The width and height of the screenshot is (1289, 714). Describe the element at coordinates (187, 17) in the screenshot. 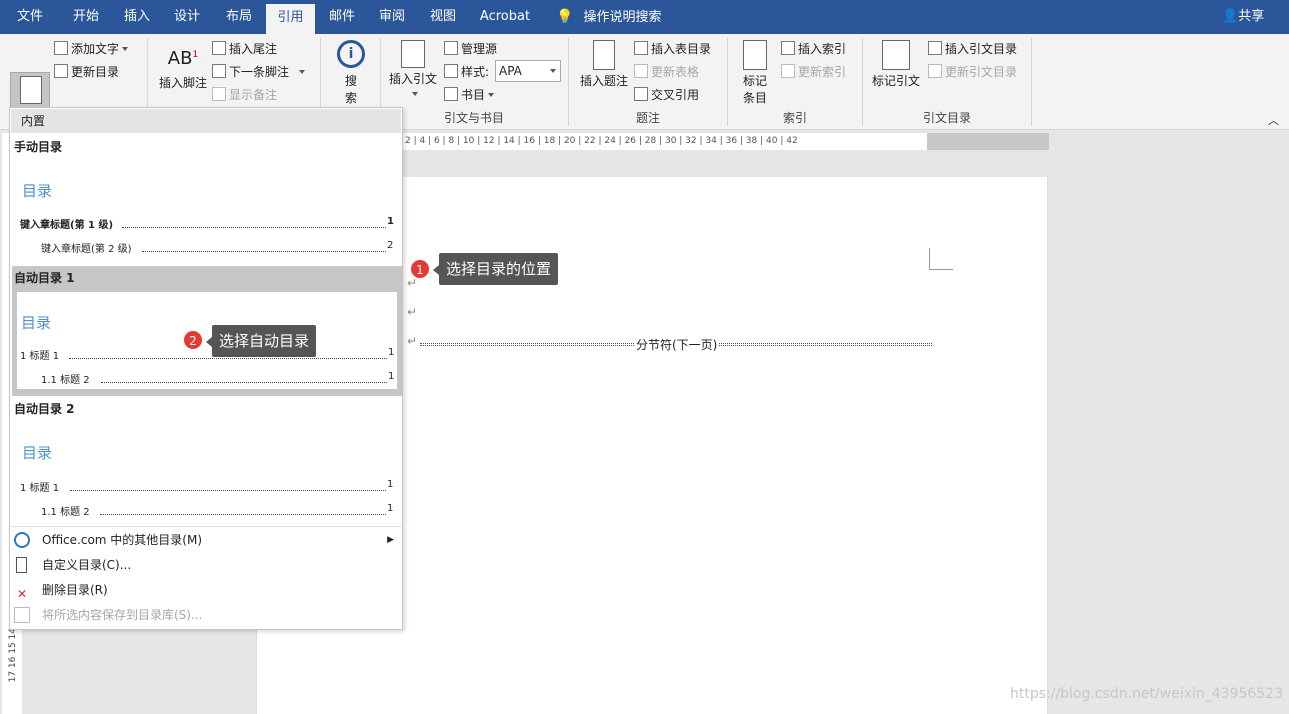

I see `tab-design: 设计` at that location.